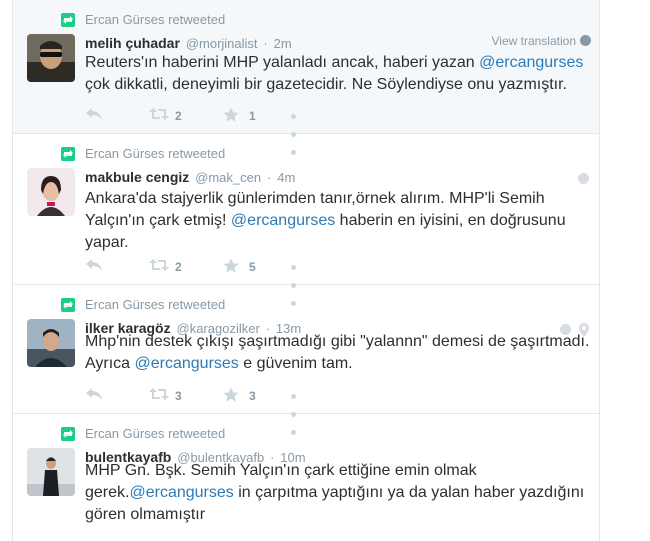 This screenshot has width=650, height=541. What do you see at coordinates (190, 177) in the screenshot?
I see `tweet-header: makbule cengiz @mak_cen · 4m` at bounding box center [190, 177].